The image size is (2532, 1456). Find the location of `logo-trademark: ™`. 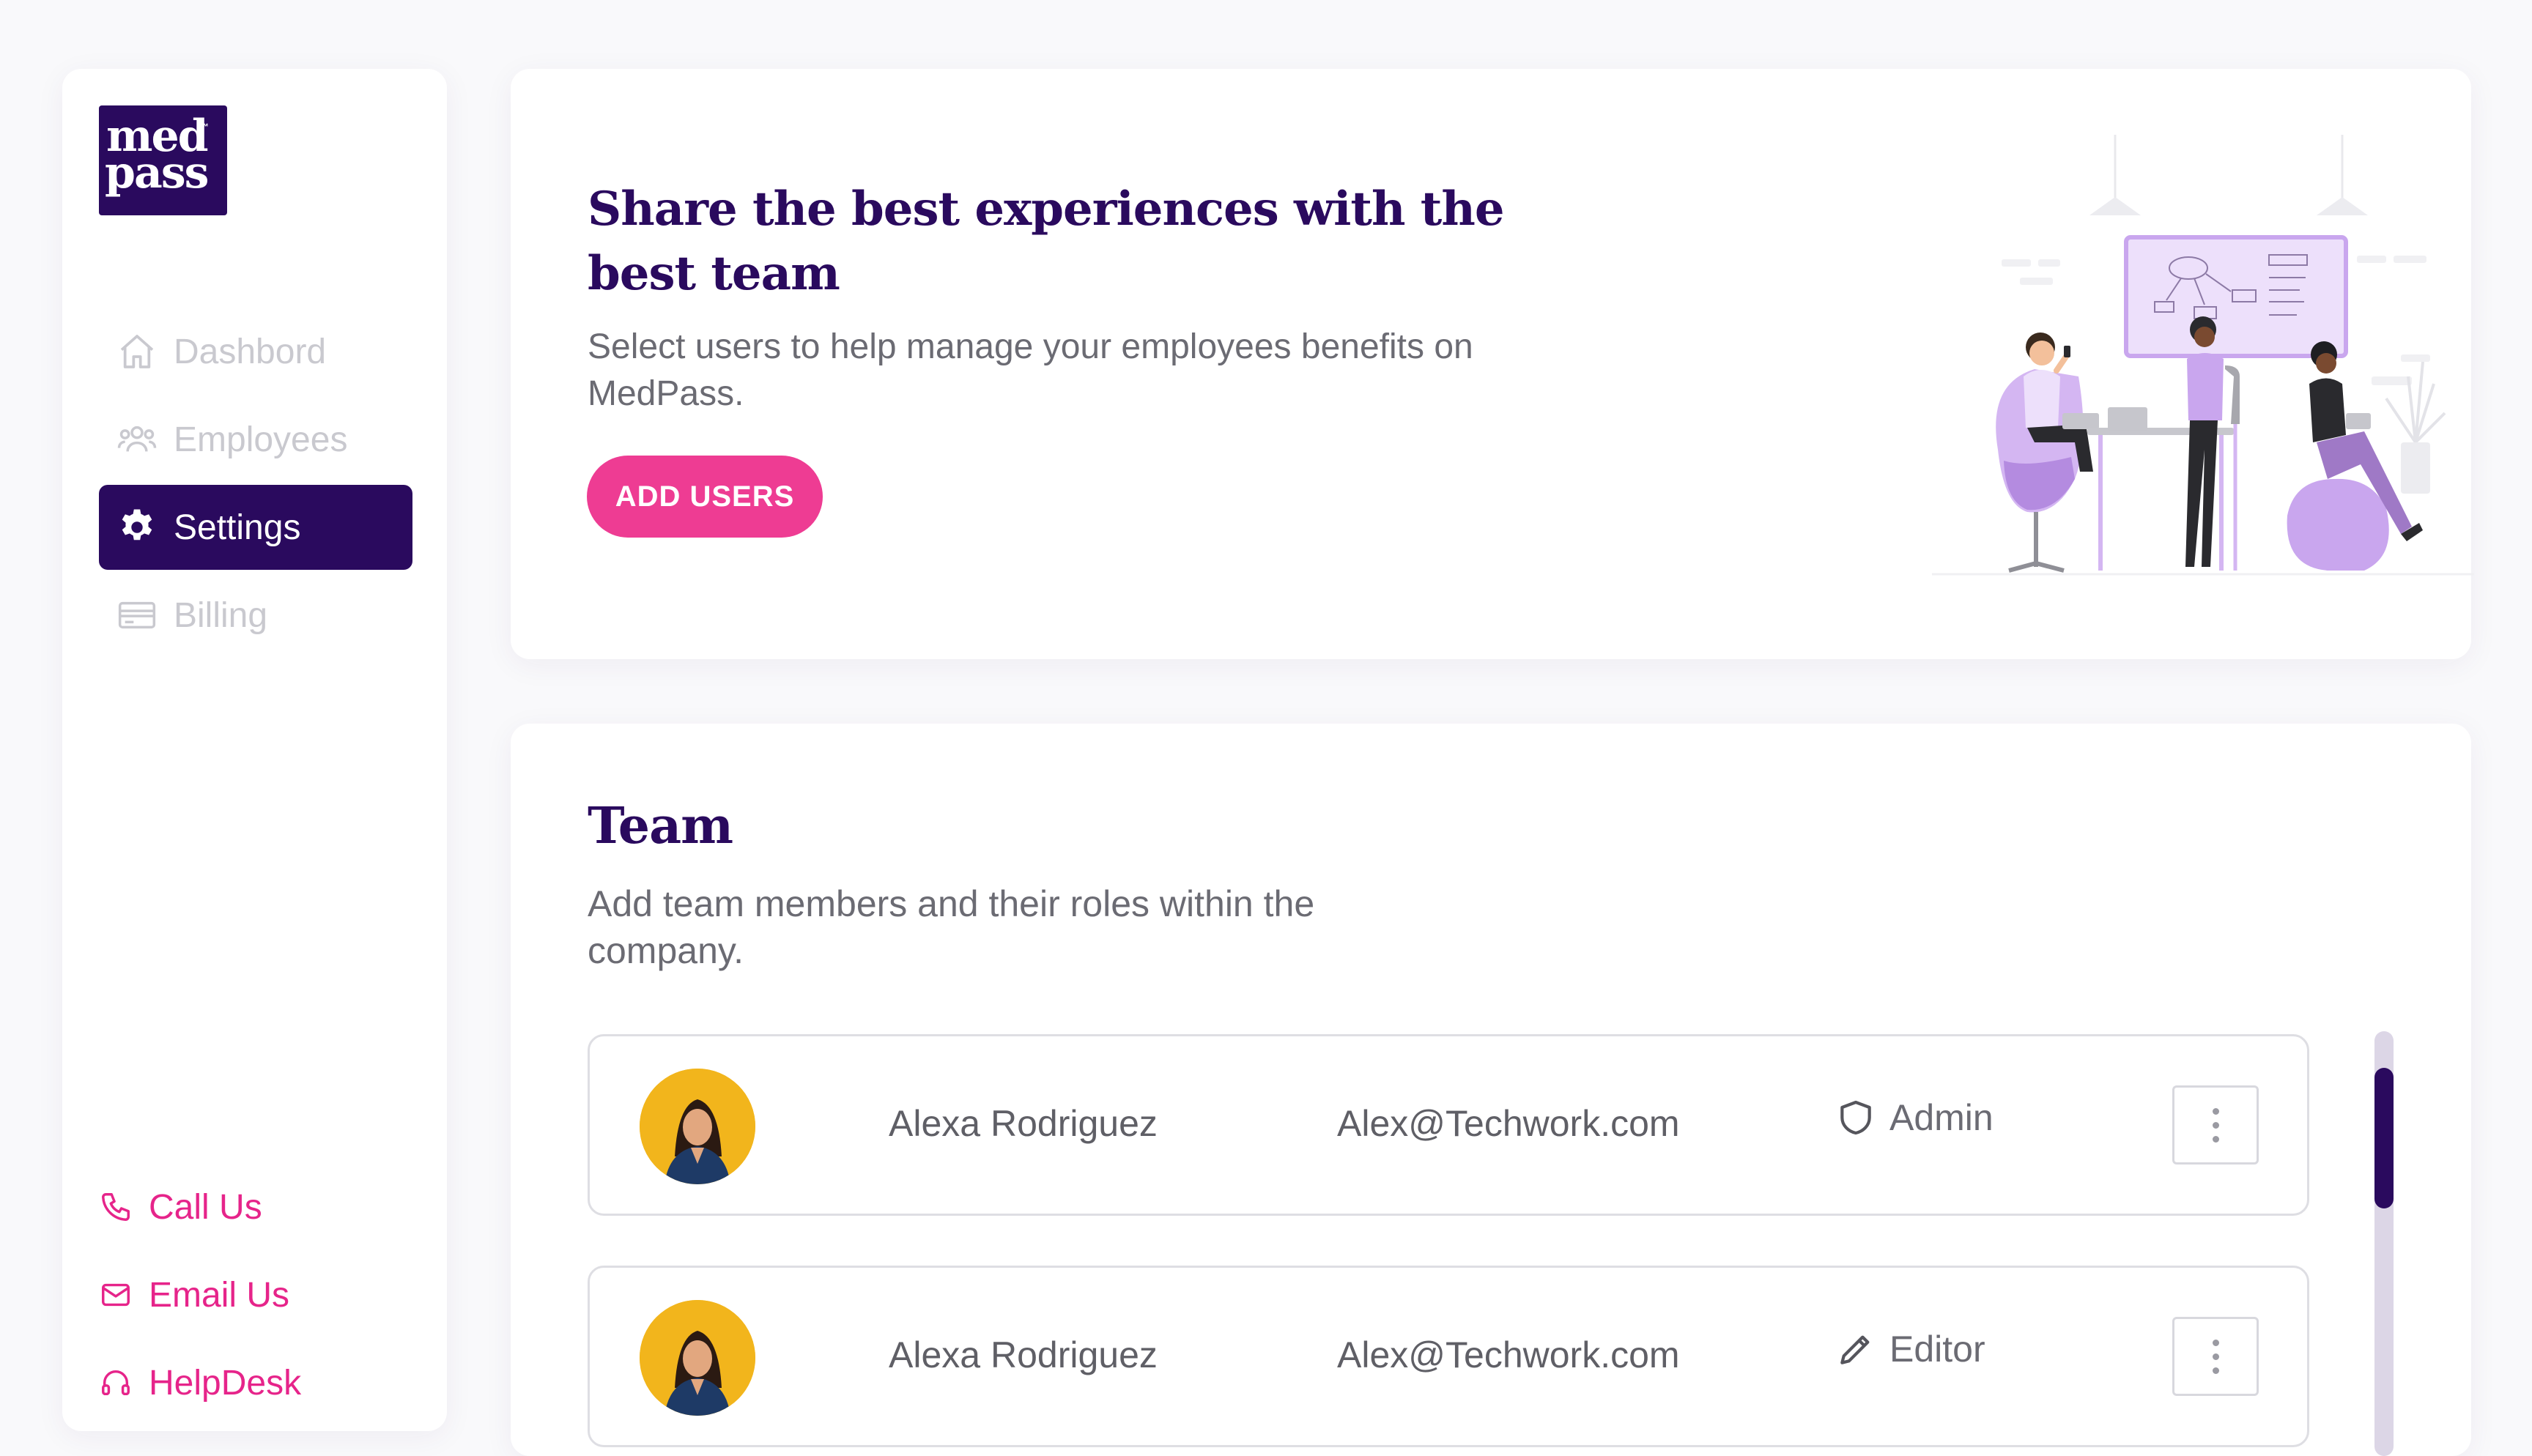

logo-trademark: ™ is located at coordinates (204, 127).